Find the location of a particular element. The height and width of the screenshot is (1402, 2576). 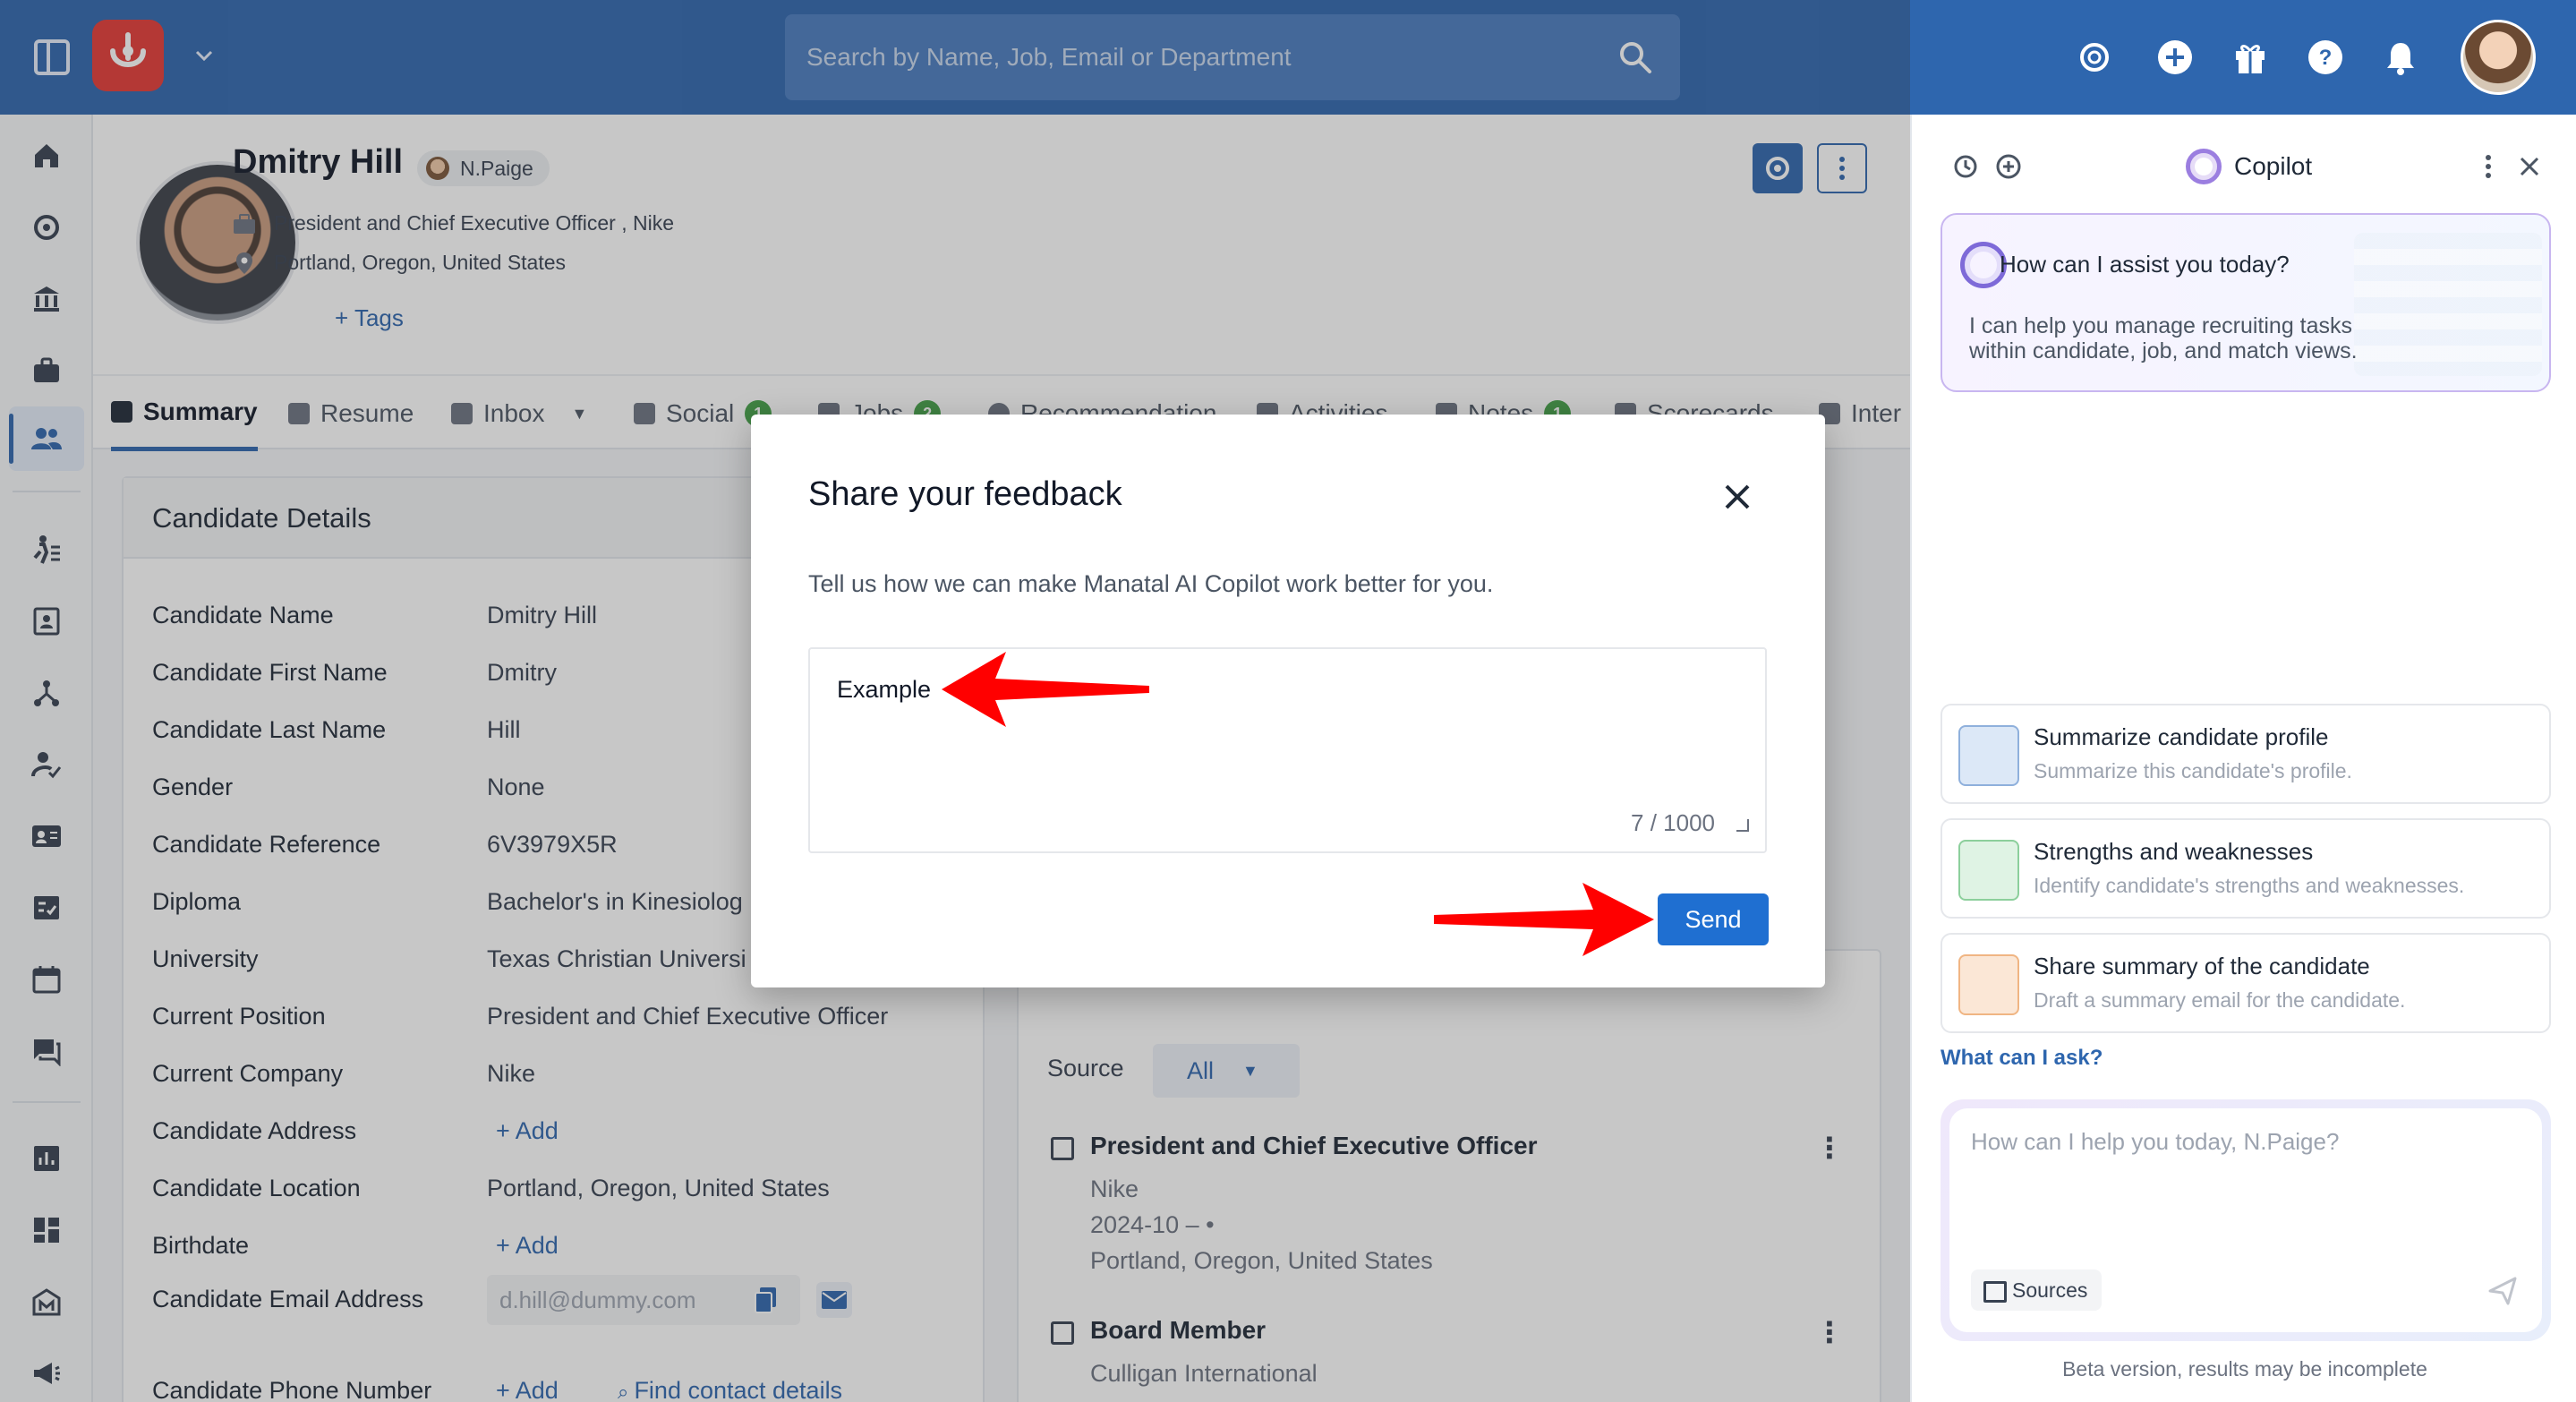

character-counter: 7 / 1000 is located at coordinates (1673, 822).